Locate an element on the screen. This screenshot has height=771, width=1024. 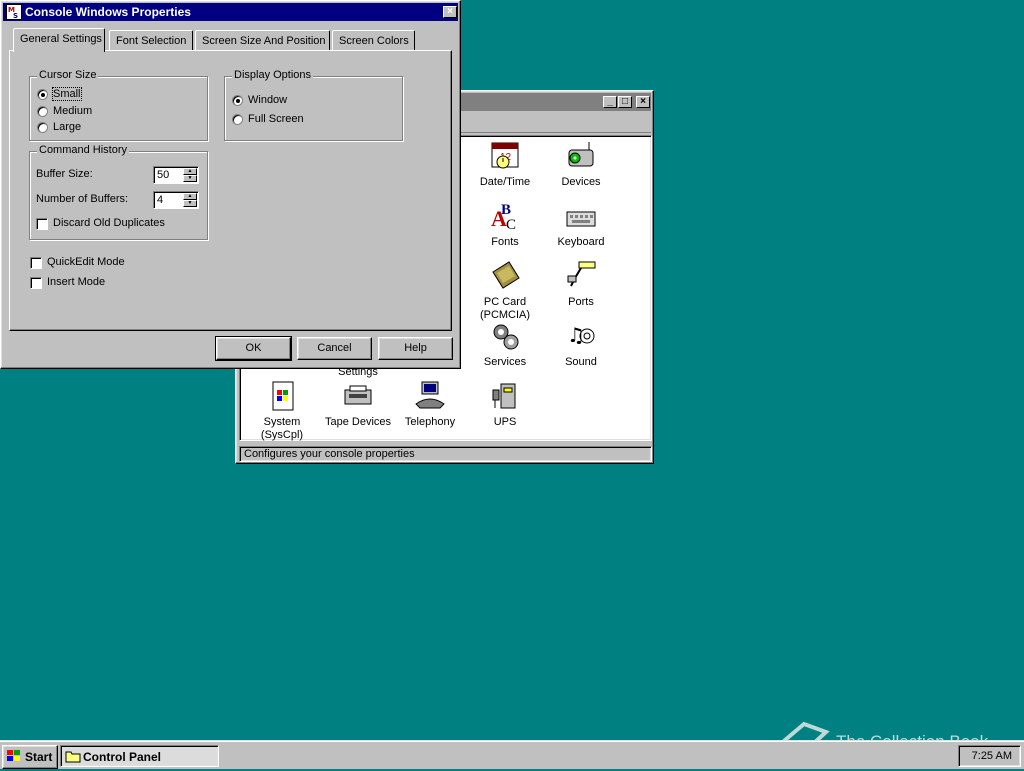
discard-duplicates-checkbox is located at coordinates (42, 224).